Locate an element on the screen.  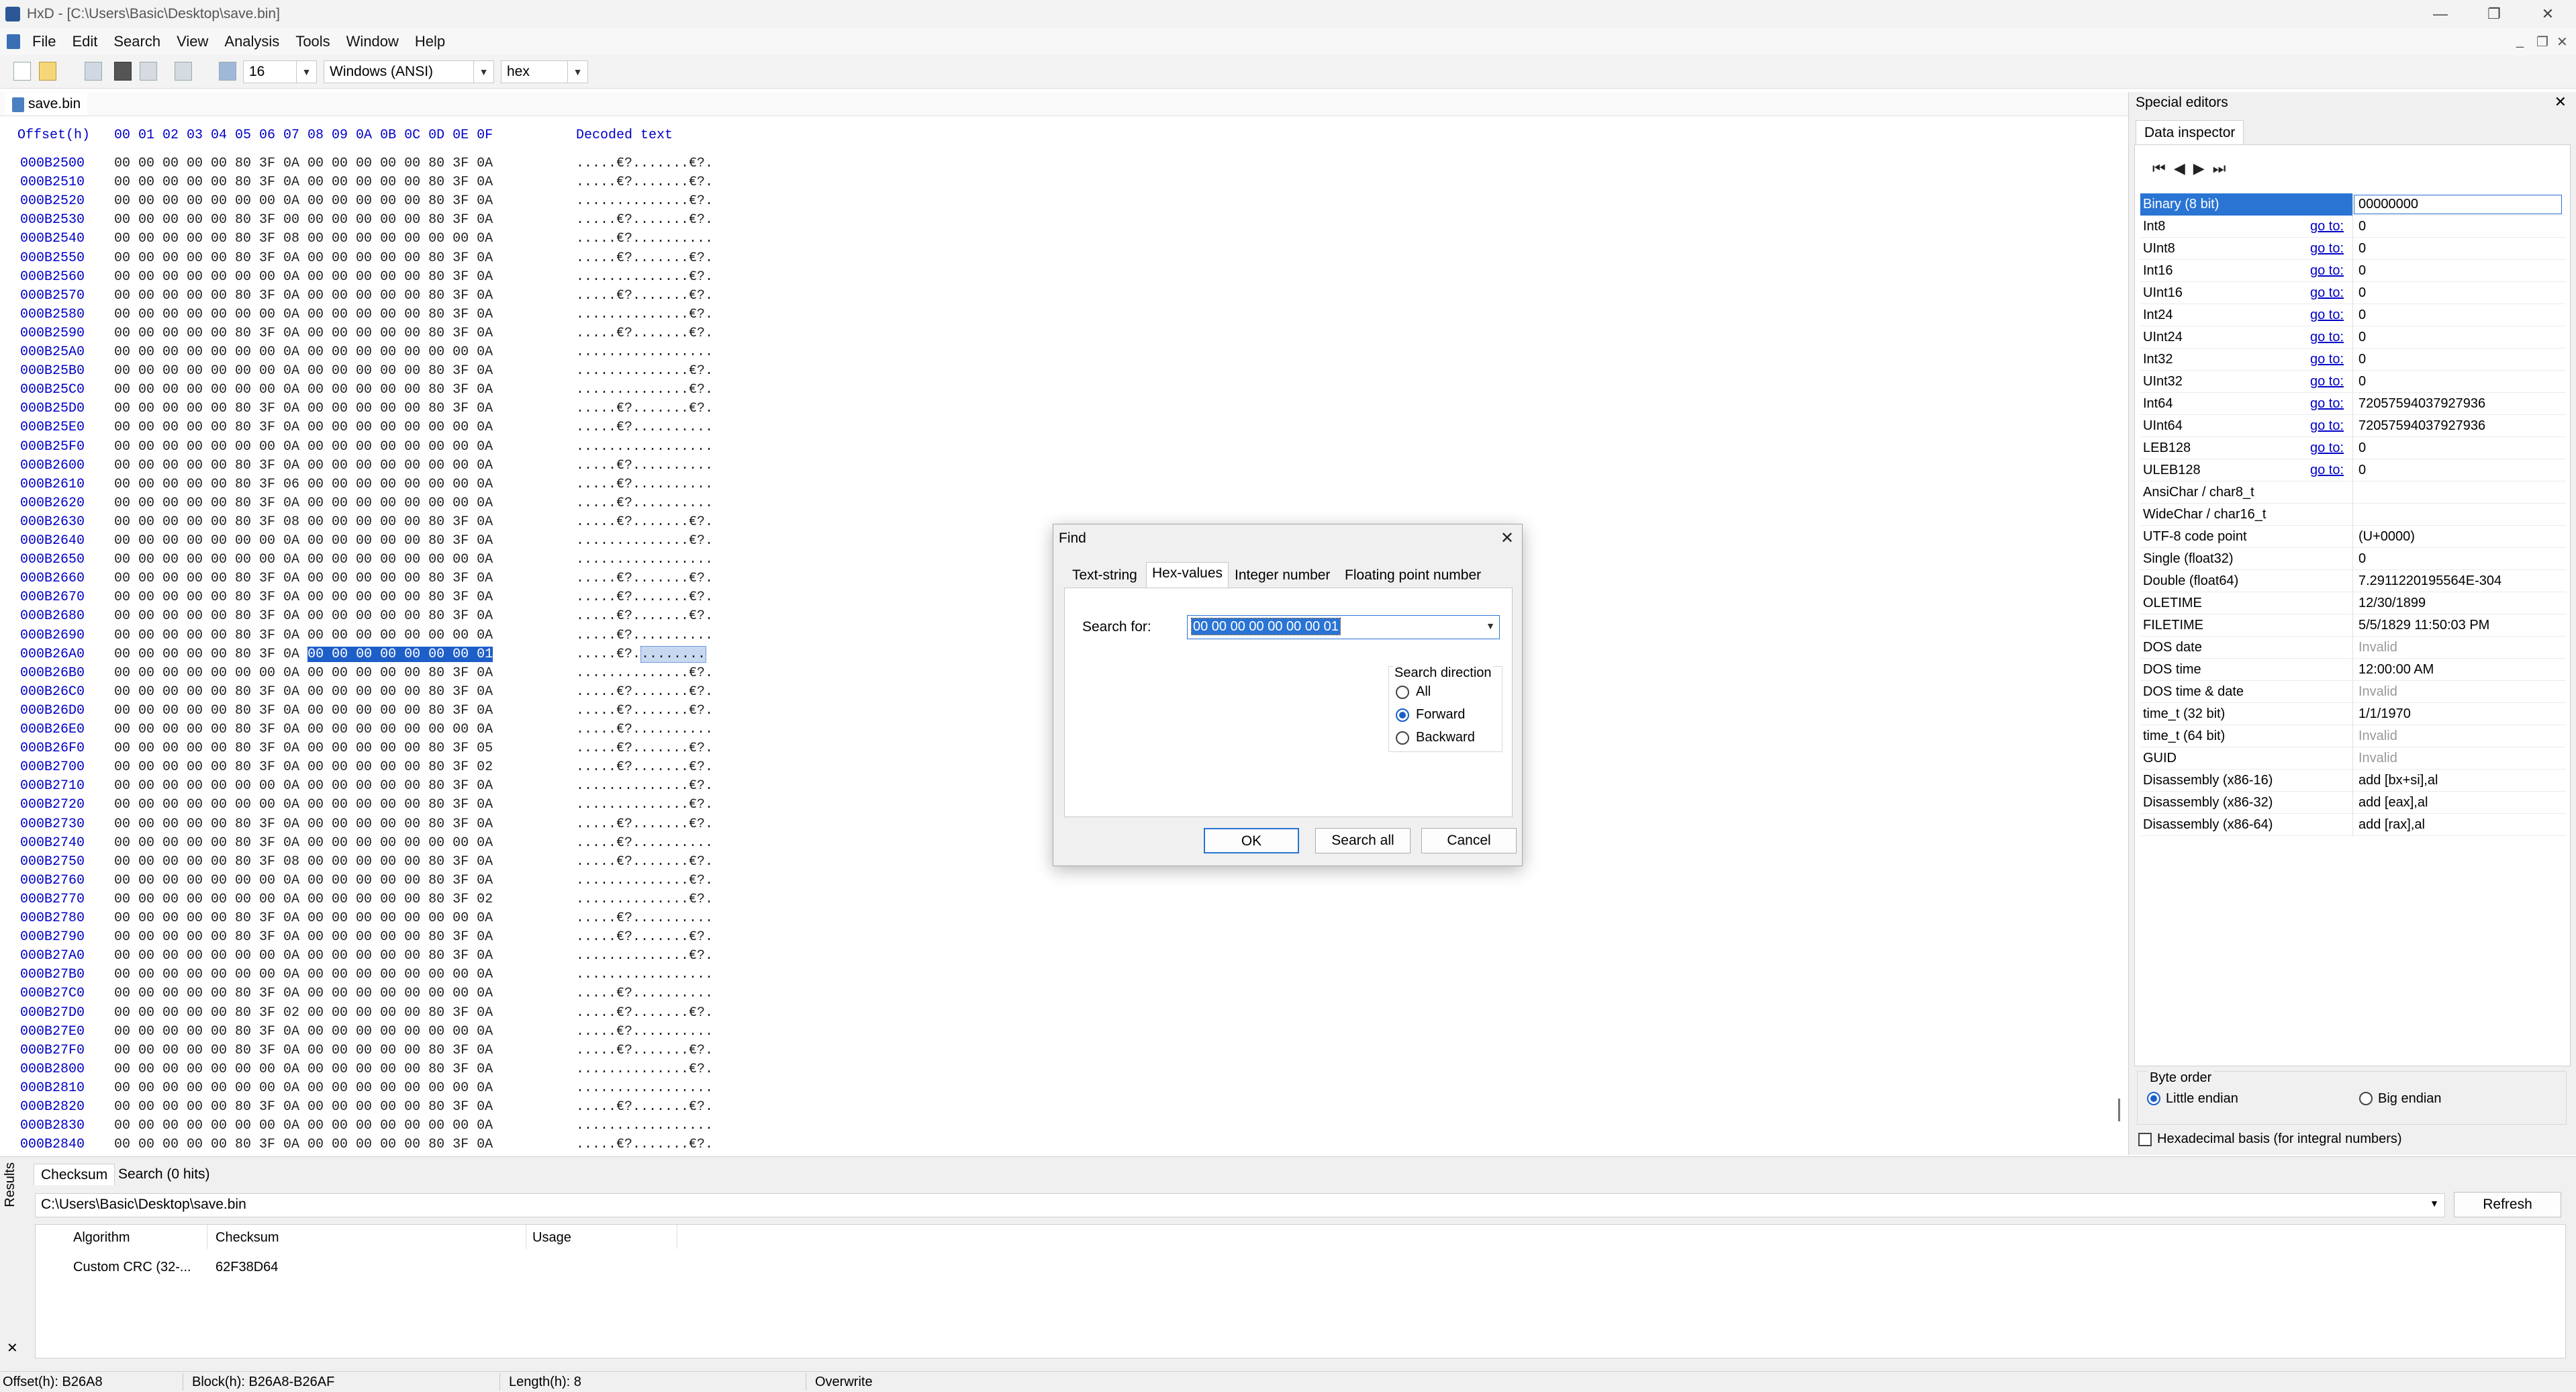
mdi-minimize-button: _ is located at coordinates (2520, 41).